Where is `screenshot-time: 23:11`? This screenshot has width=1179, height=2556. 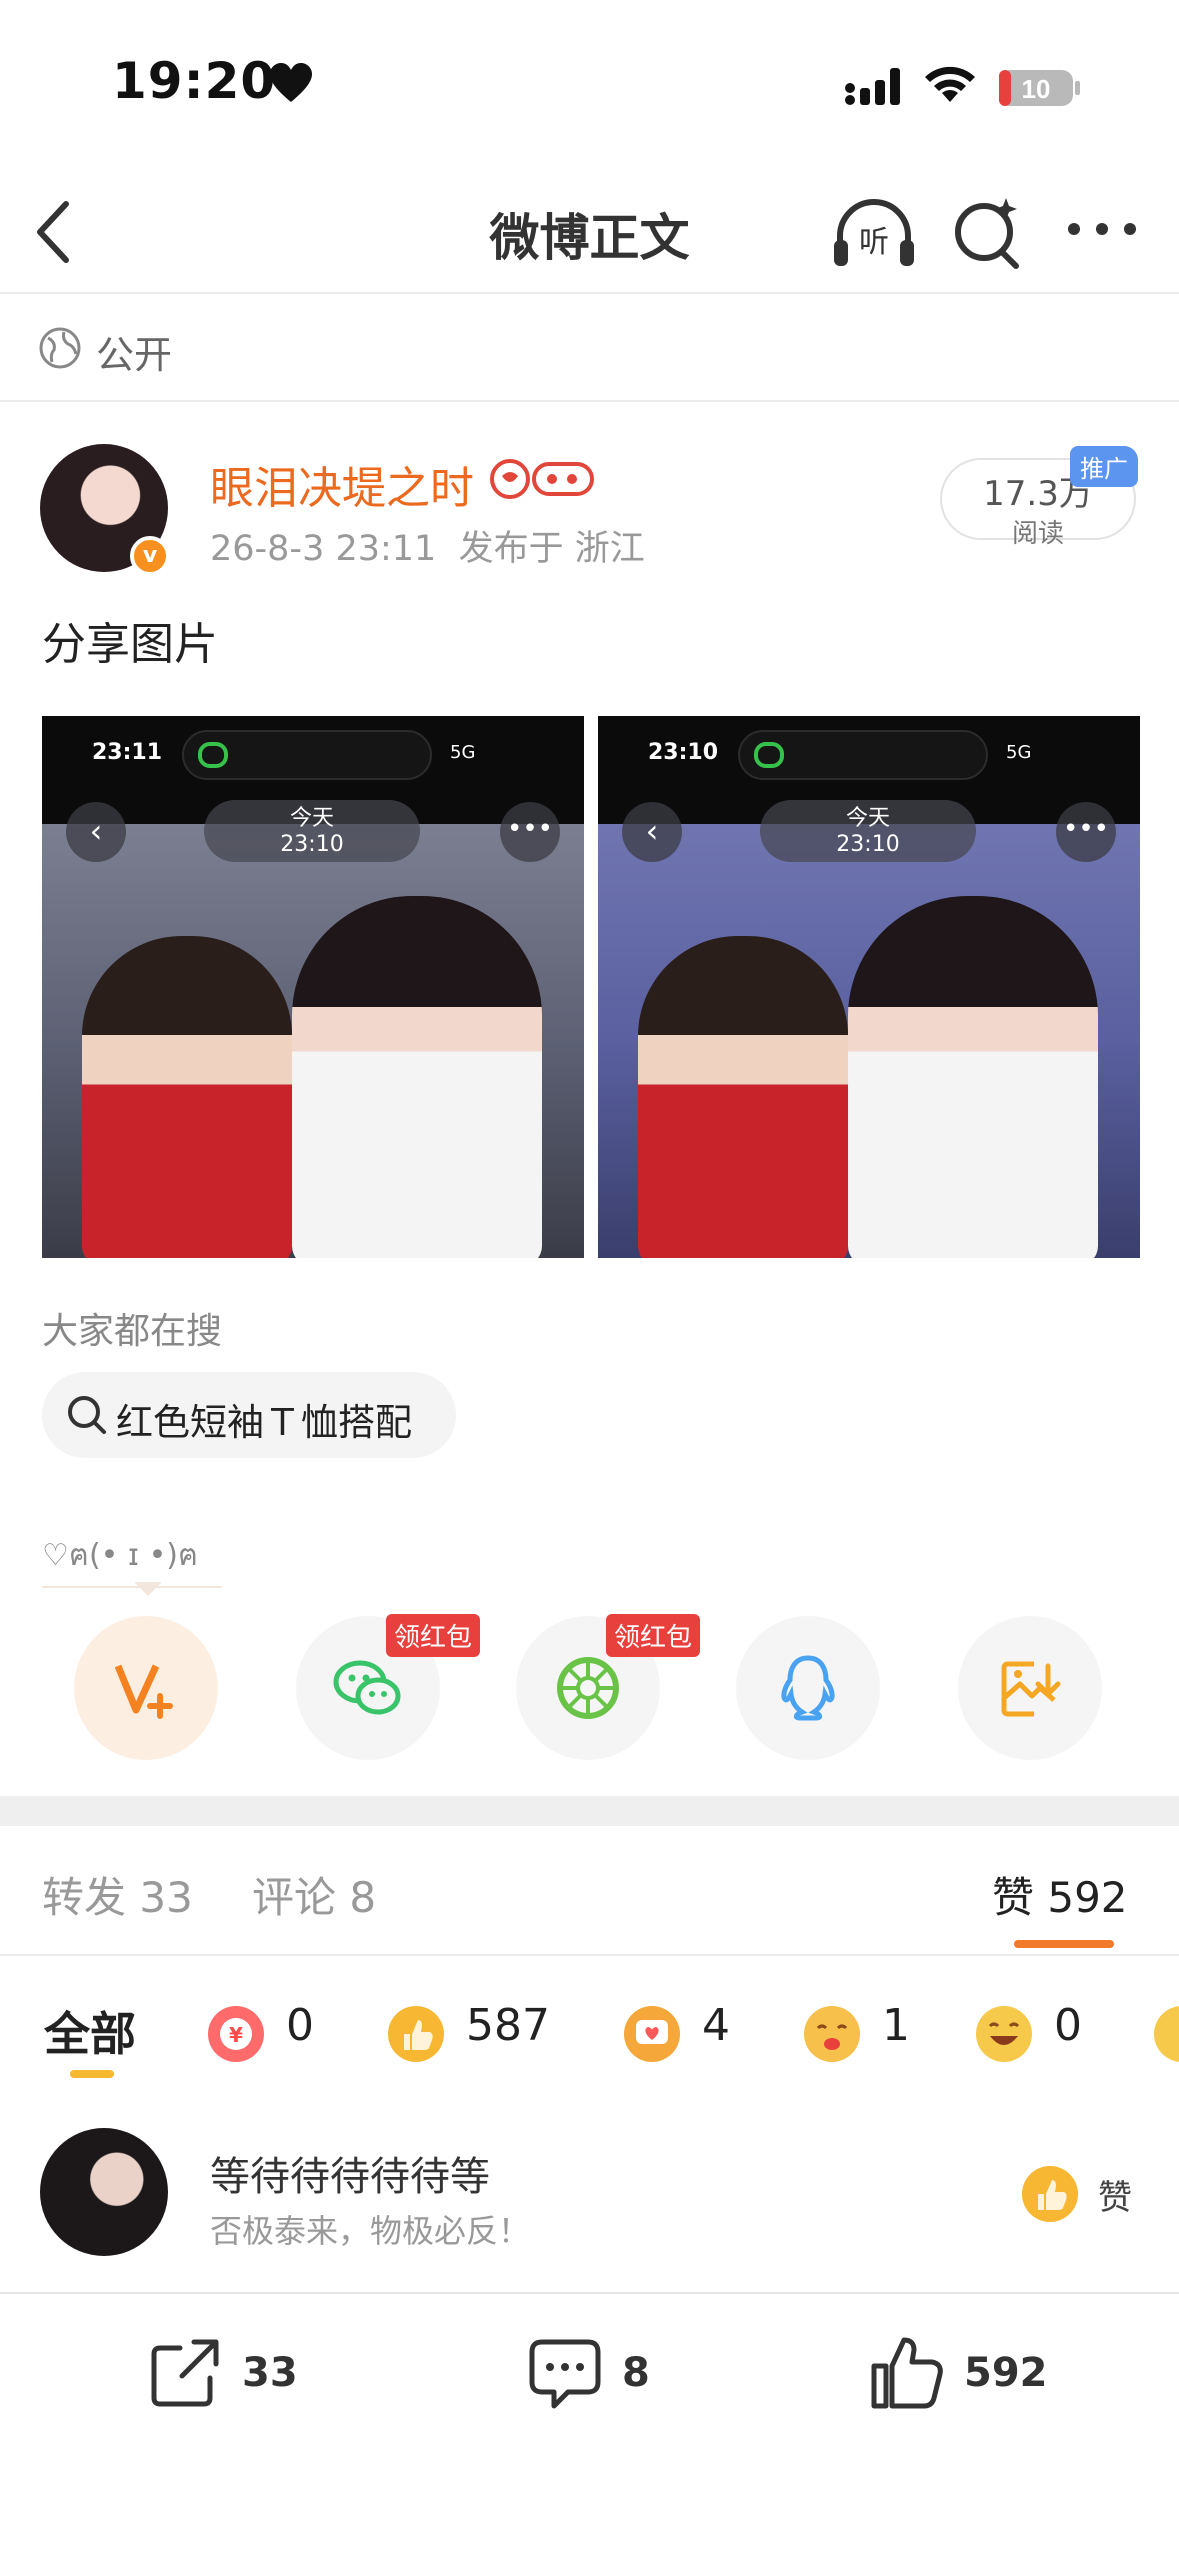 screenshot-time: 23:11 is located at coordinates (127, 752).